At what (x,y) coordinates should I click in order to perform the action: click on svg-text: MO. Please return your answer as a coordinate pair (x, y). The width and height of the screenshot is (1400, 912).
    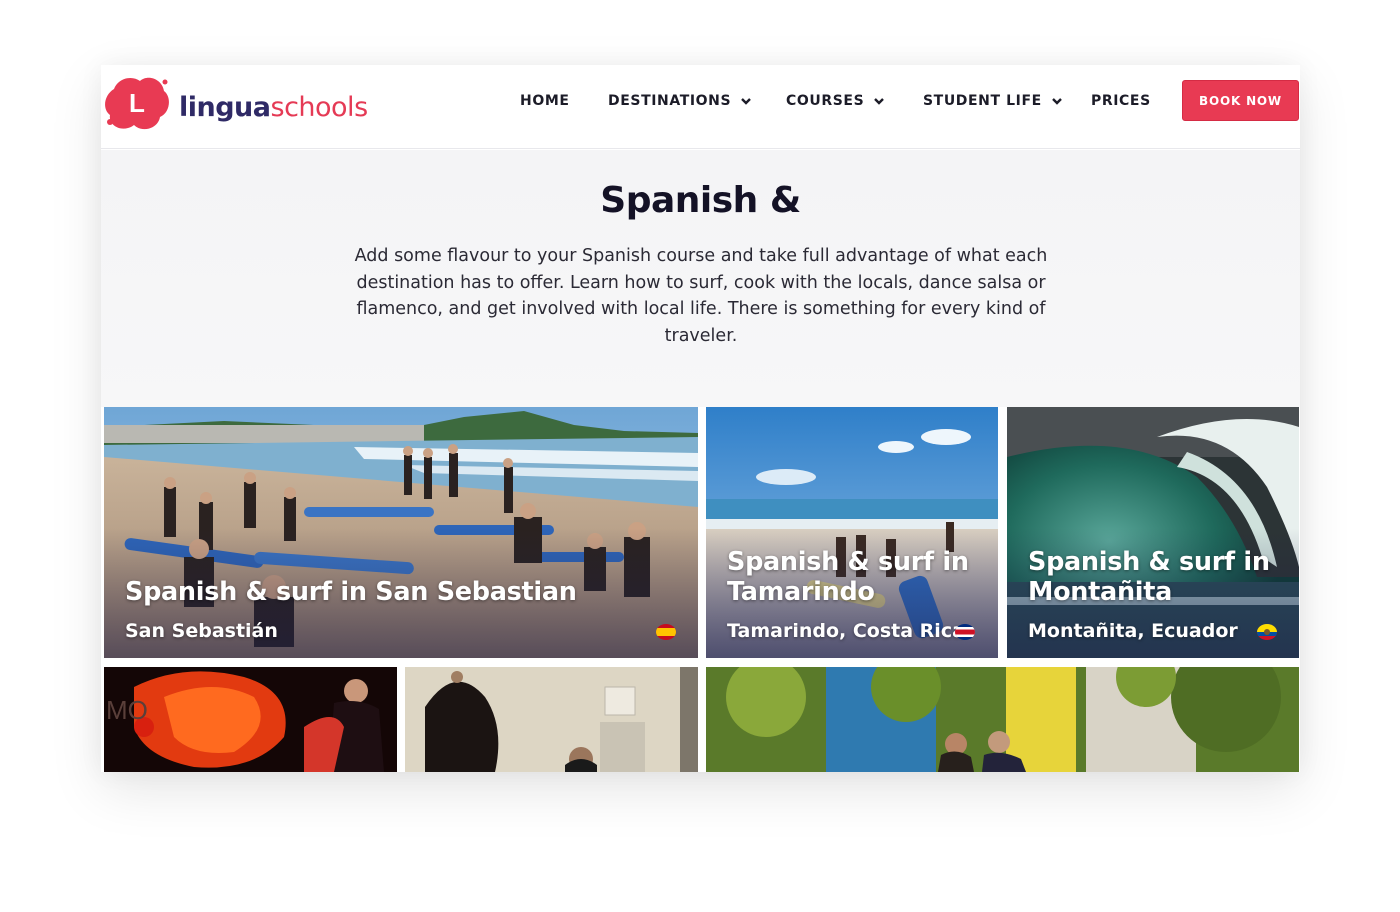
    Looking at the image, I should click on (127, 710).